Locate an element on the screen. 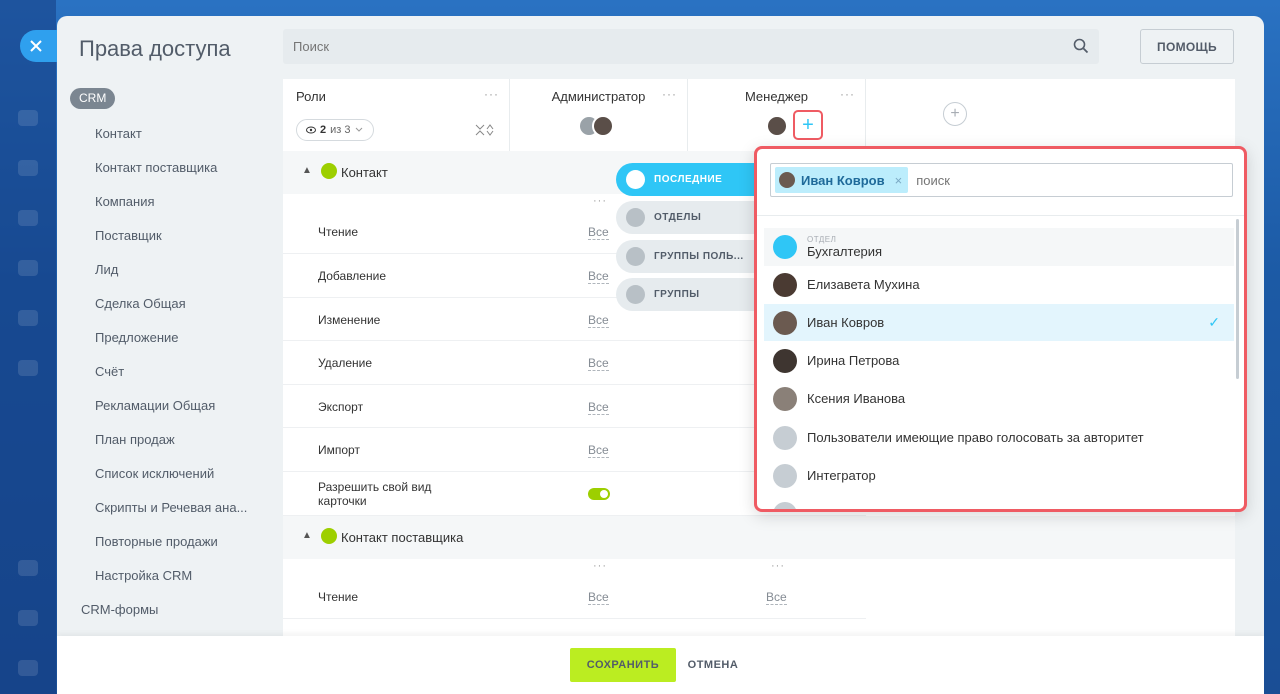 The height and width of the screenshot is (694, 1280). admin-column-header: Администратор ··· is located at coordinates (599, 115).